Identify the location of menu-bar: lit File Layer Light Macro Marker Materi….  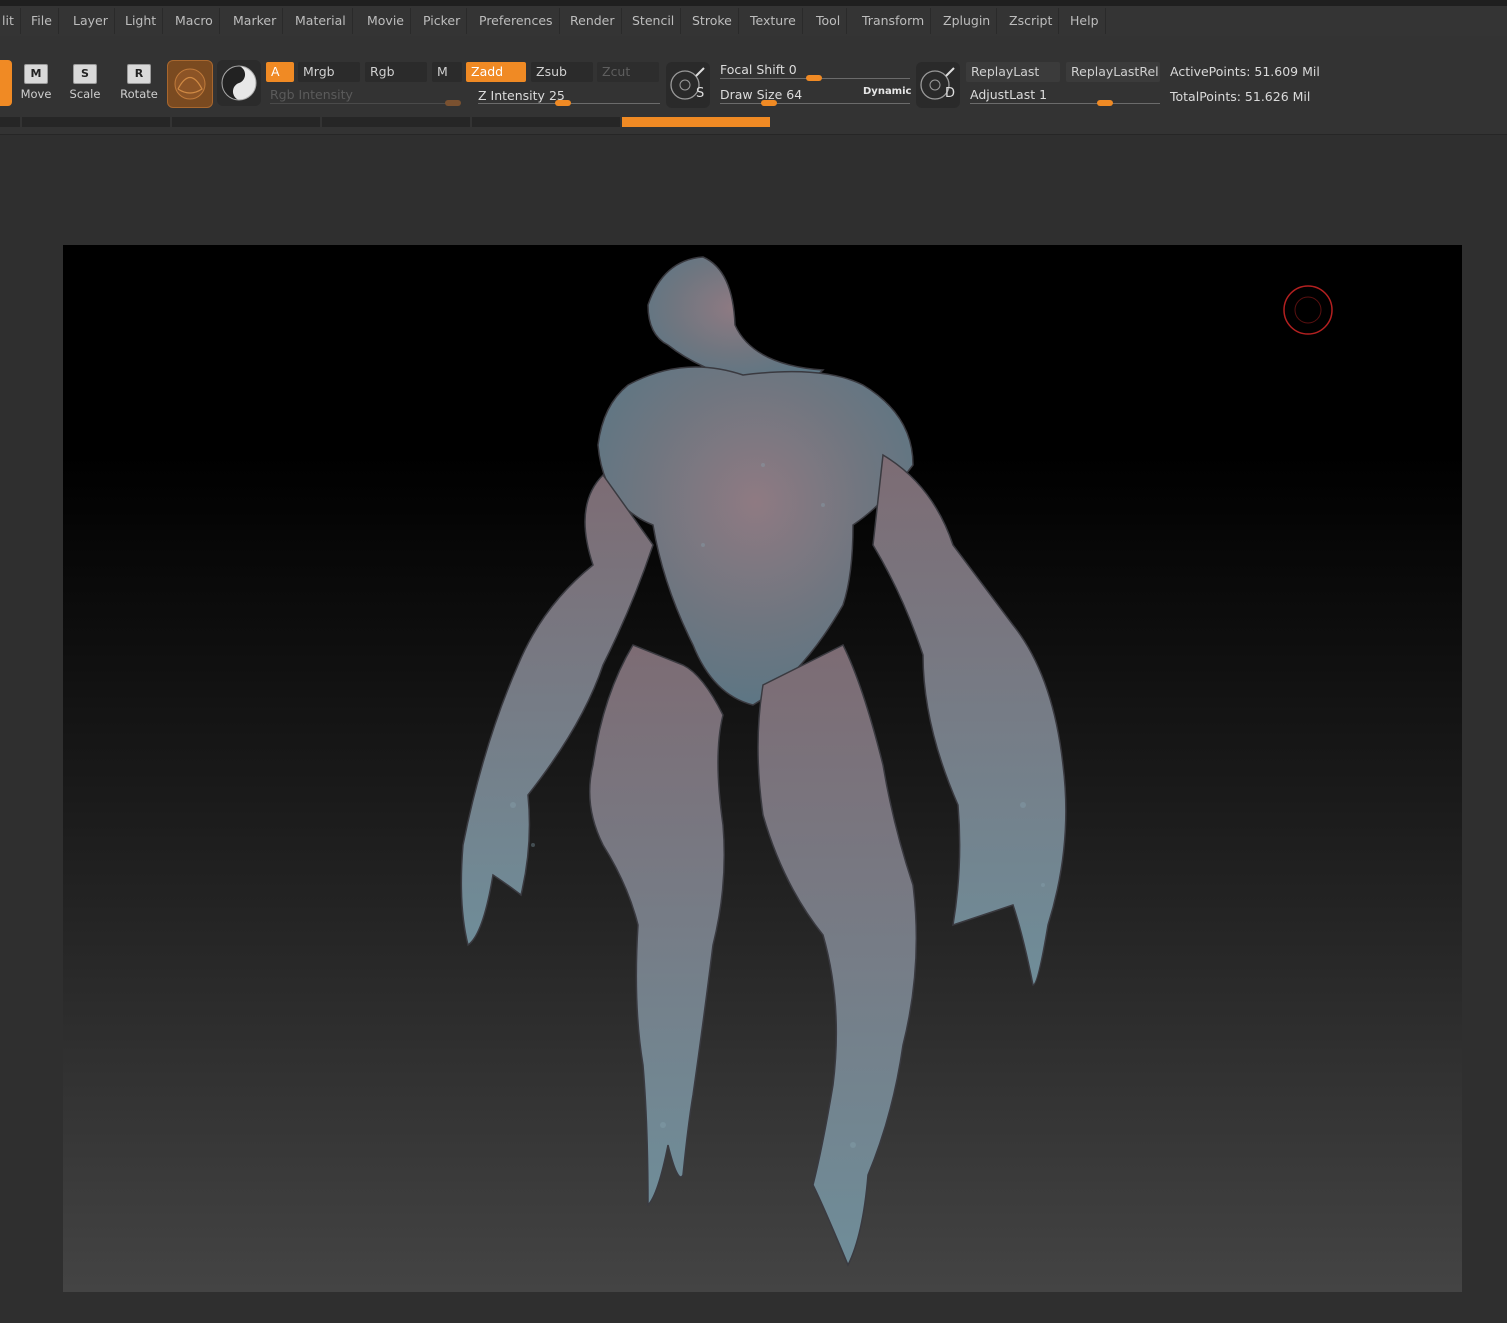
(753, 21).